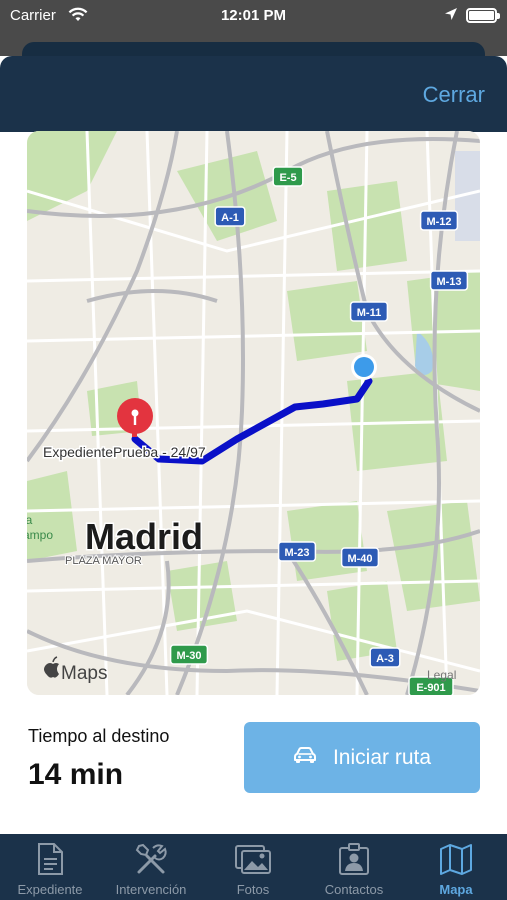 This screenshot has width=507, height=900. I want to click on maps-attribution: Maps, so click(84, 673).